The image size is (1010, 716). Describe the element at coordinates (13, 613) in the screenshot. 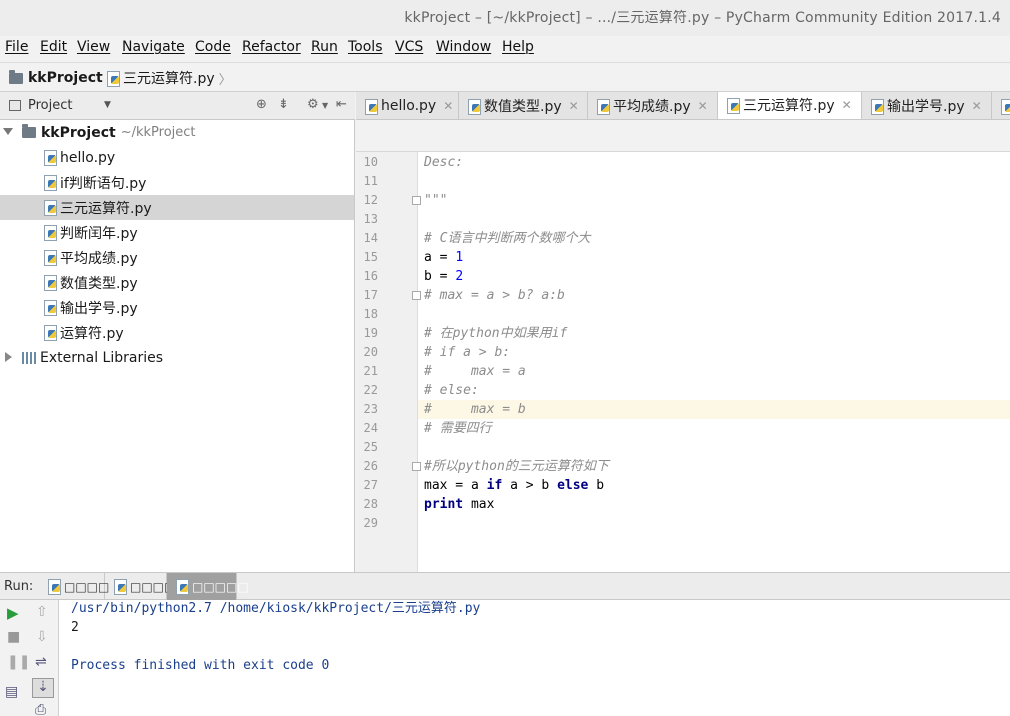

I see `rerun-icon: ▶` at that location.